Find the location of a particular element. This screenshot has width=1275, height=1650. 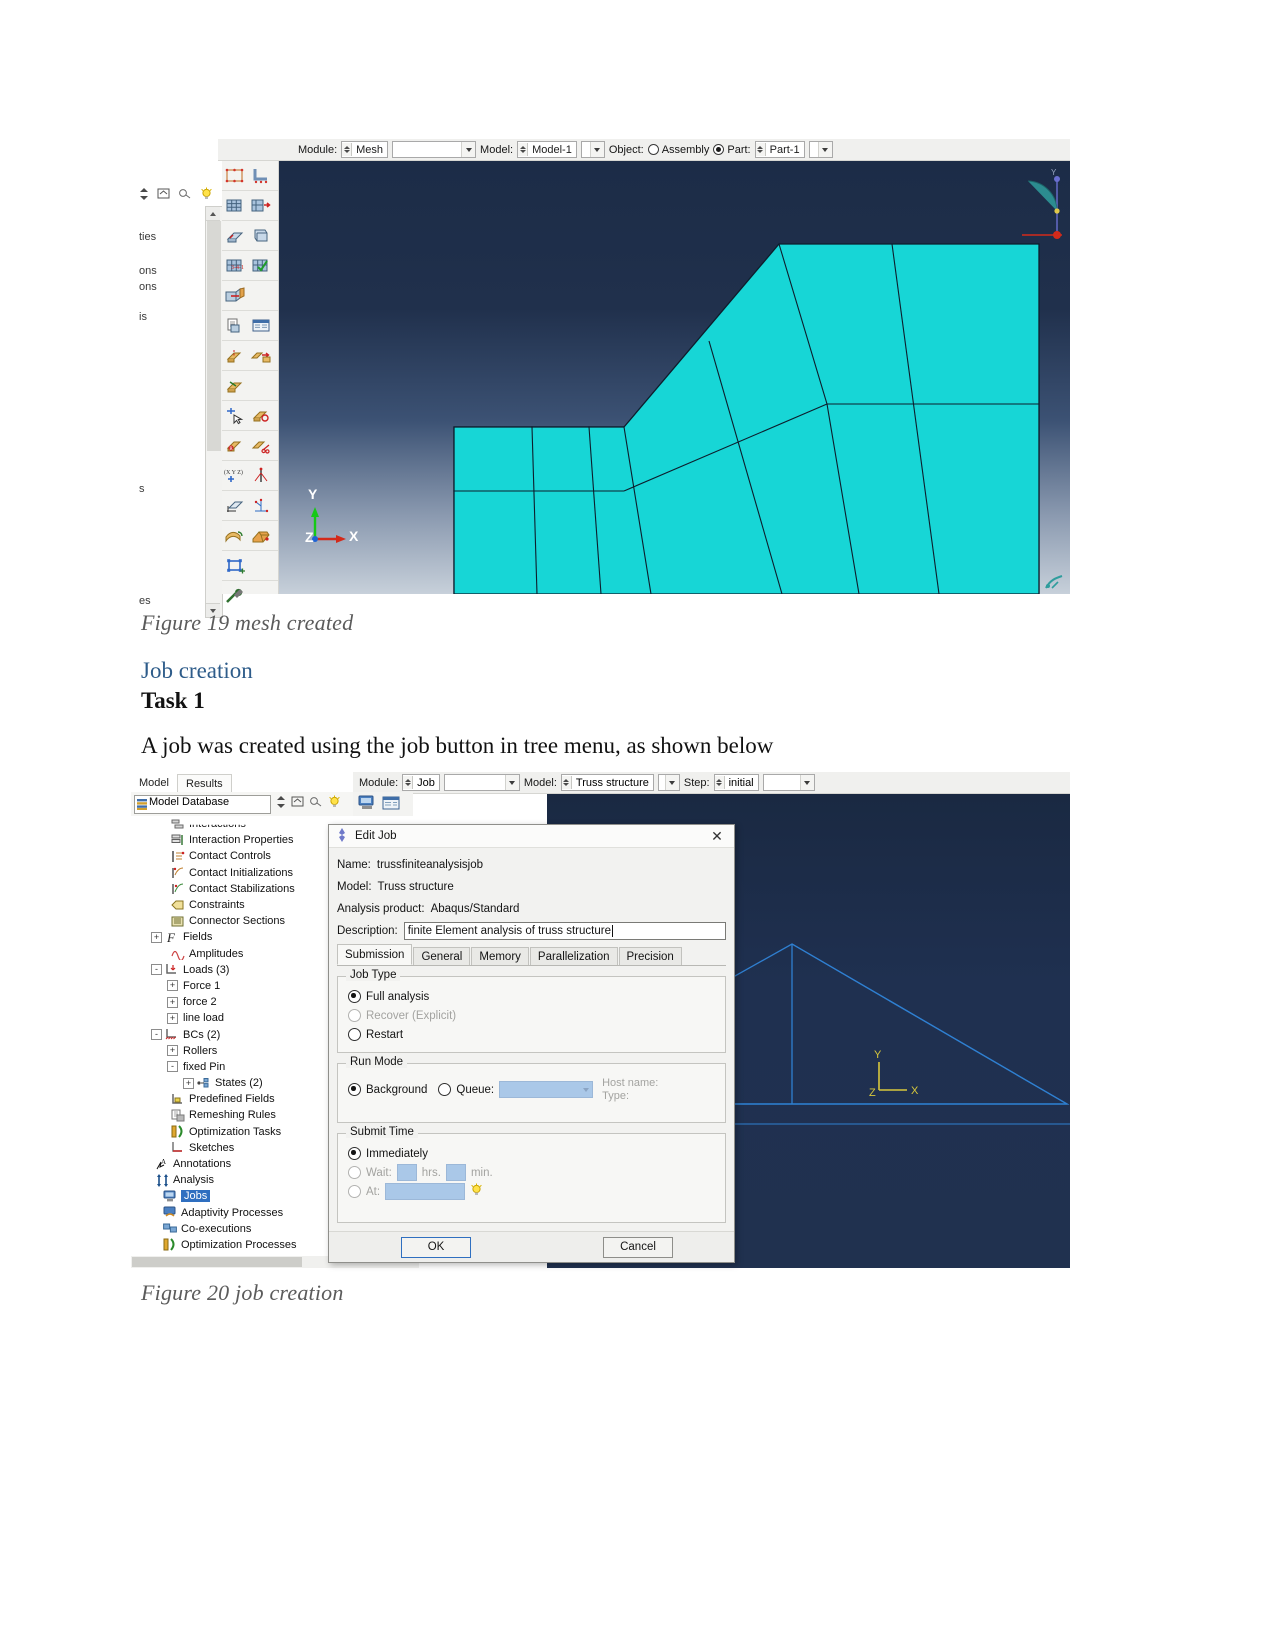

tab-model: Model is located at coordinates (154, 783).